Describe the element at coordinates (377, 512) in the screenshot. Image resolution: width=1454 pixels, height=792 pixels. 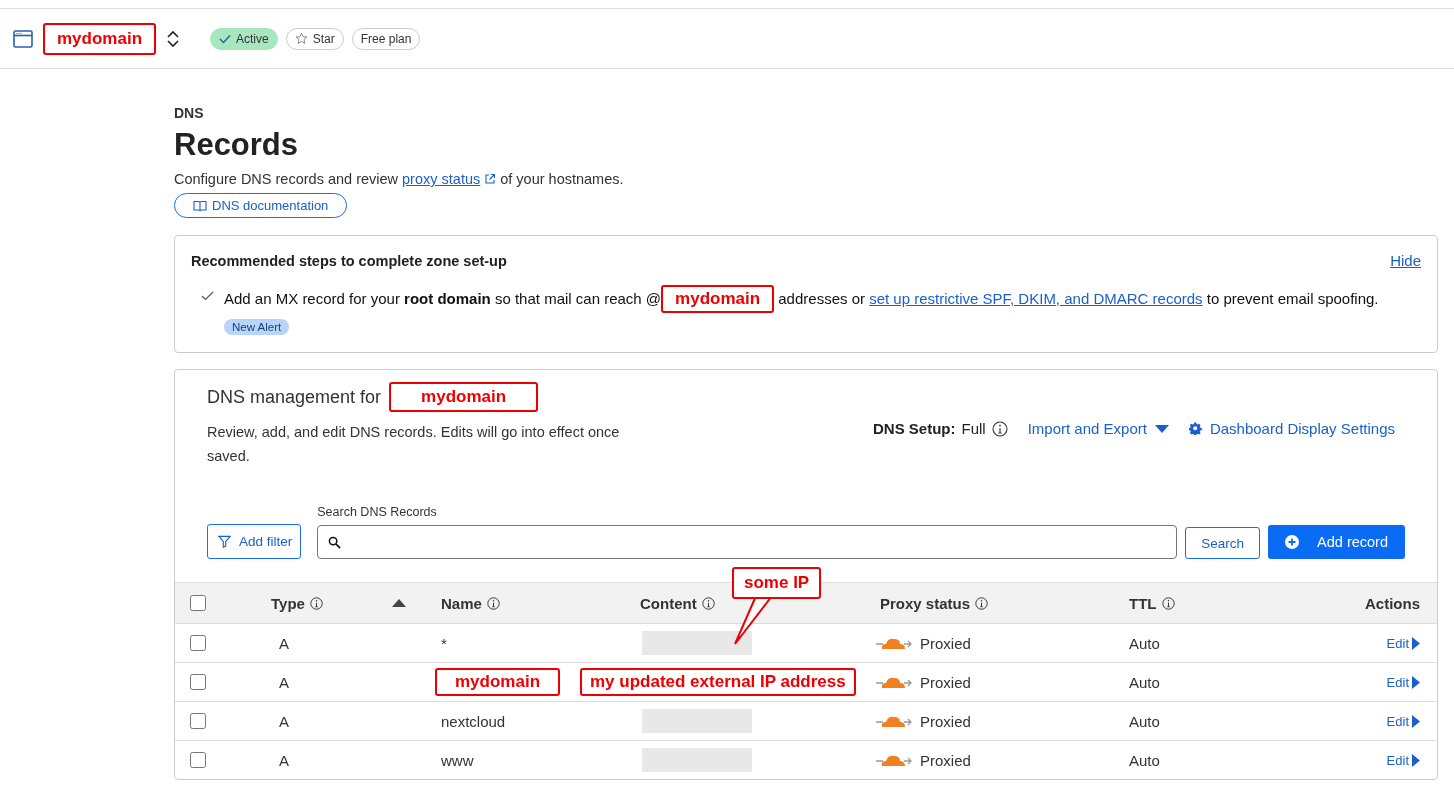
I see `search-label: Search DNS Records` at that location.